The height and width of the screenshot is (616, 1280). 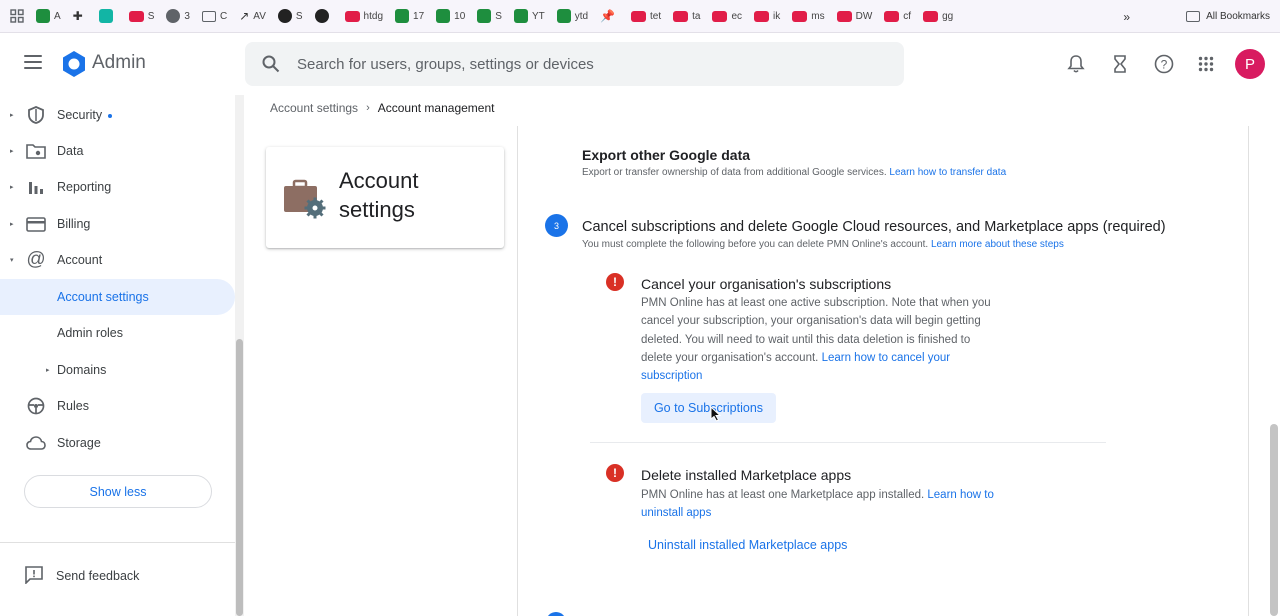 I want to click on bookmark-item: A, so click(x=48, y=16).